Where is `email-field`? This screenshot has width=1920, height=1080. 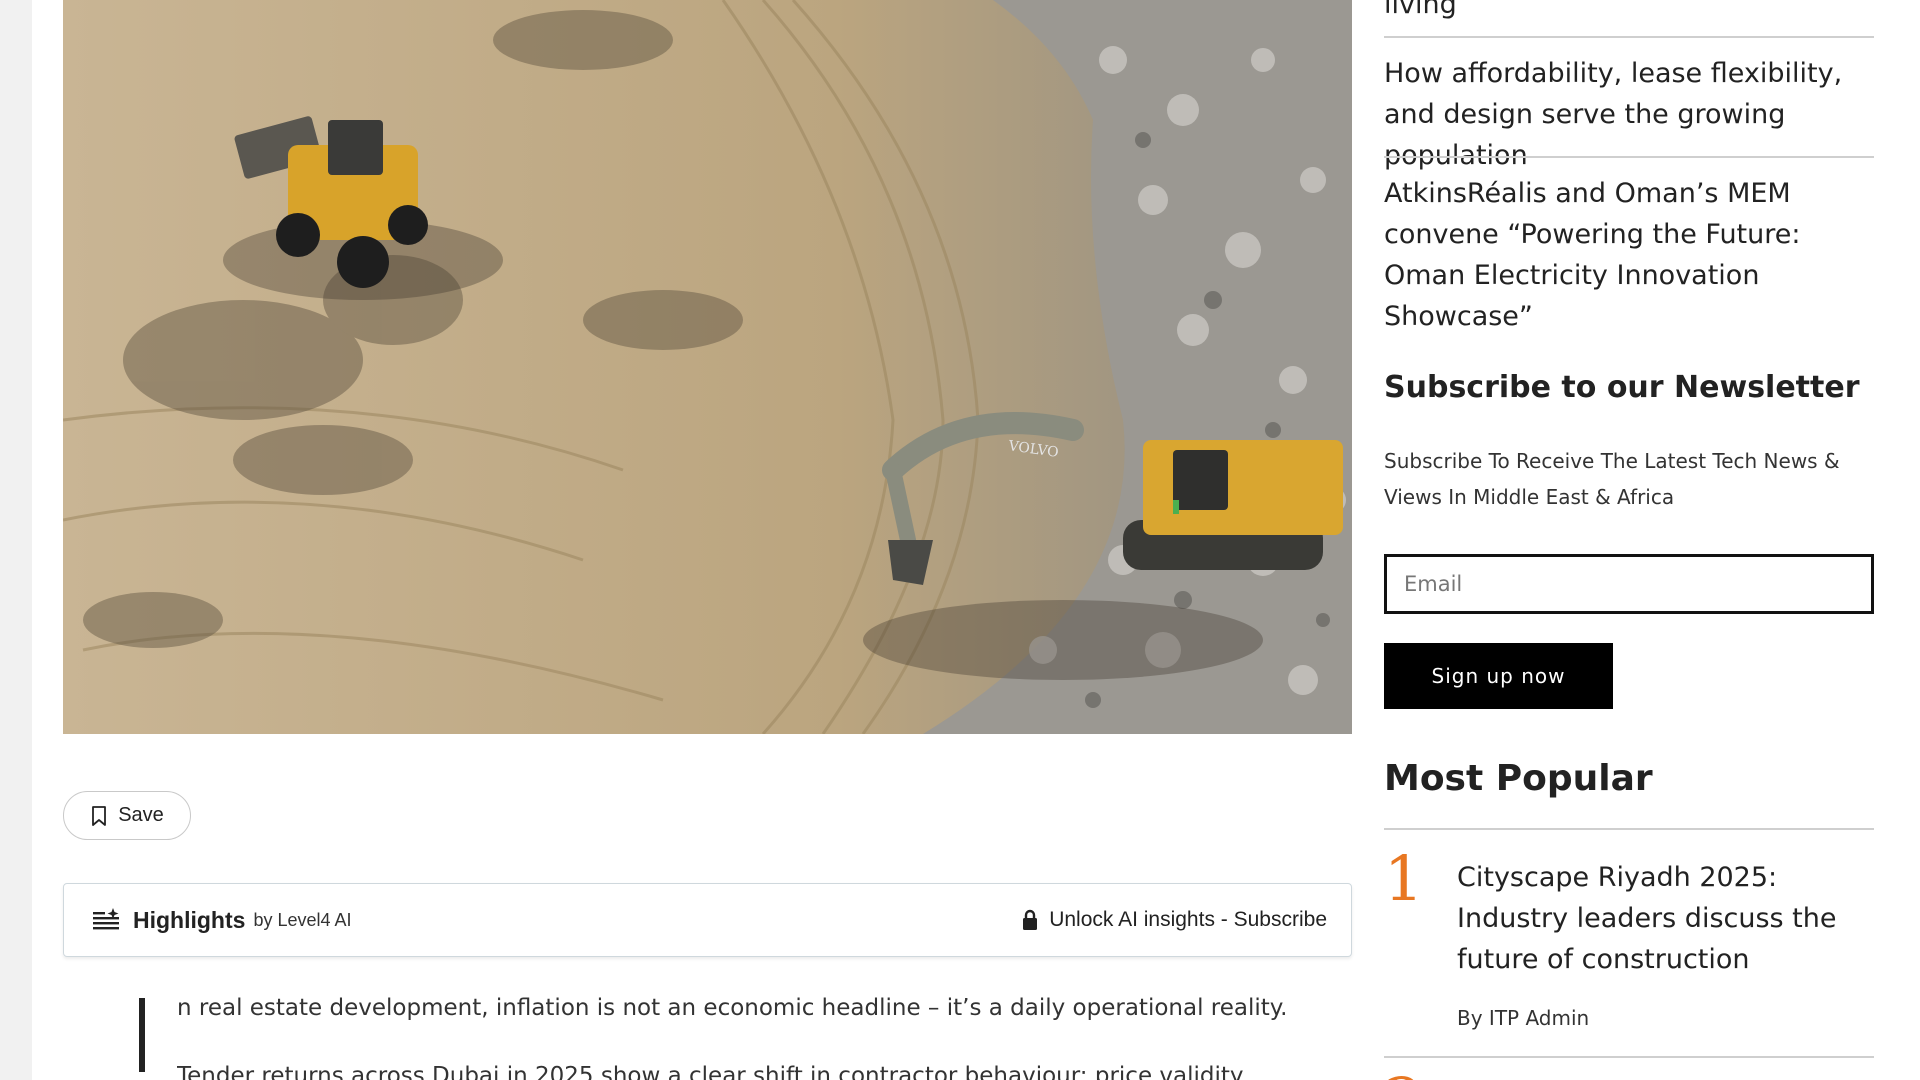 email-field is located at coordinates (1629, 584).